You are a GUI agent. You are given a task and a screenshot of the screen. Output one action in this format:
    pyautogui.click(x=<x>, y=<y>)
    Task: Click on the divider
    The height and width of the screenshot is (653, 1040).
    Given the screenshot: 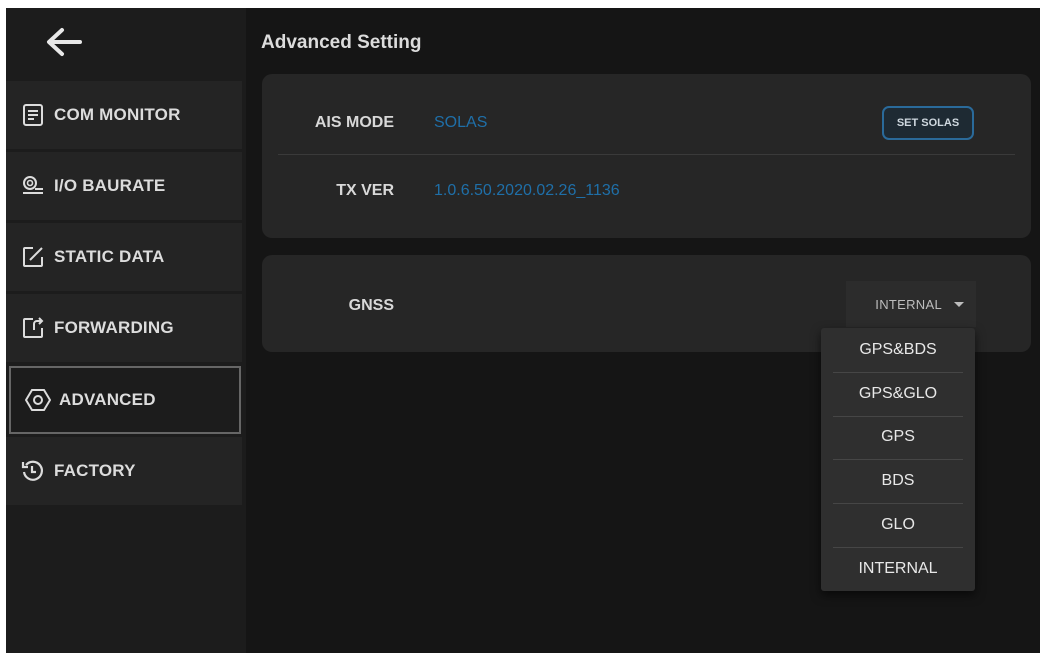 What is the action you would take?
    pyautogui.click(x=646, y=154)
    